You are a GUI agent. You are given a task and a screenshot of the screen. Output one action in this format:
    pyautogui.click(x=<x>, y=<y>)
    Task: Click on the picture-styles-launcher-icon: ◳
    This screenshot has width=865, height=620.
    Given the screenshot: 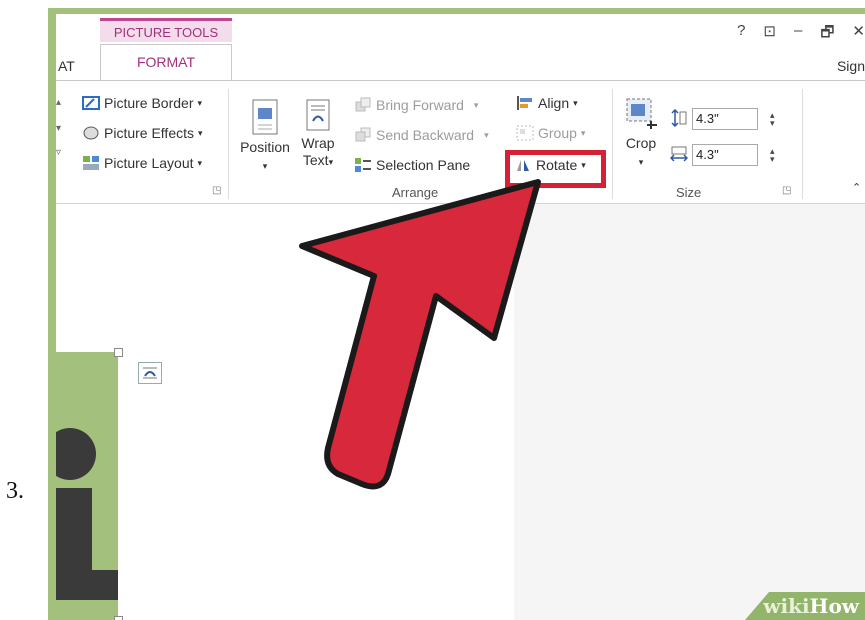 What is the action you would take?
    pyautogui.click(x=216, y=190)
    